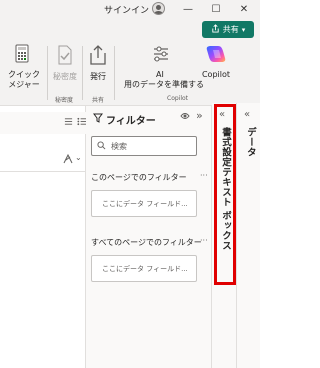 Image resolution: width=320 pixels, height=368 pixels. I want to click on this-page-more-options: ···, so click(204, 175).